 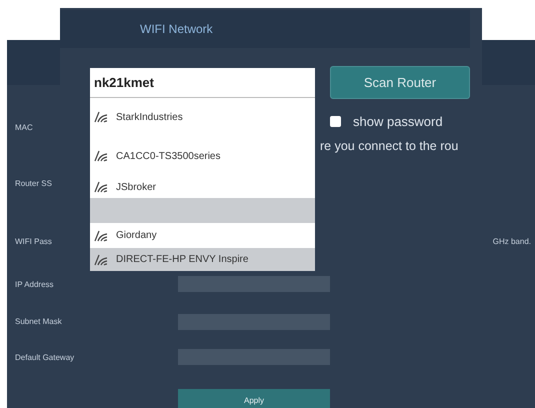 I want to click on network-name: Giordany, so click(x=136, y=235).